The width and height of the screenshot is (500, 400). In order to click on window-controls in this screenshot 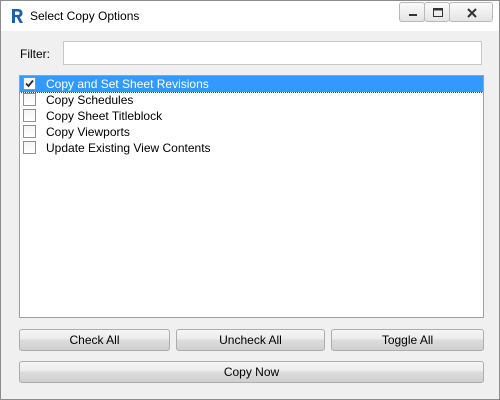, I will do `click(446, 12)`.